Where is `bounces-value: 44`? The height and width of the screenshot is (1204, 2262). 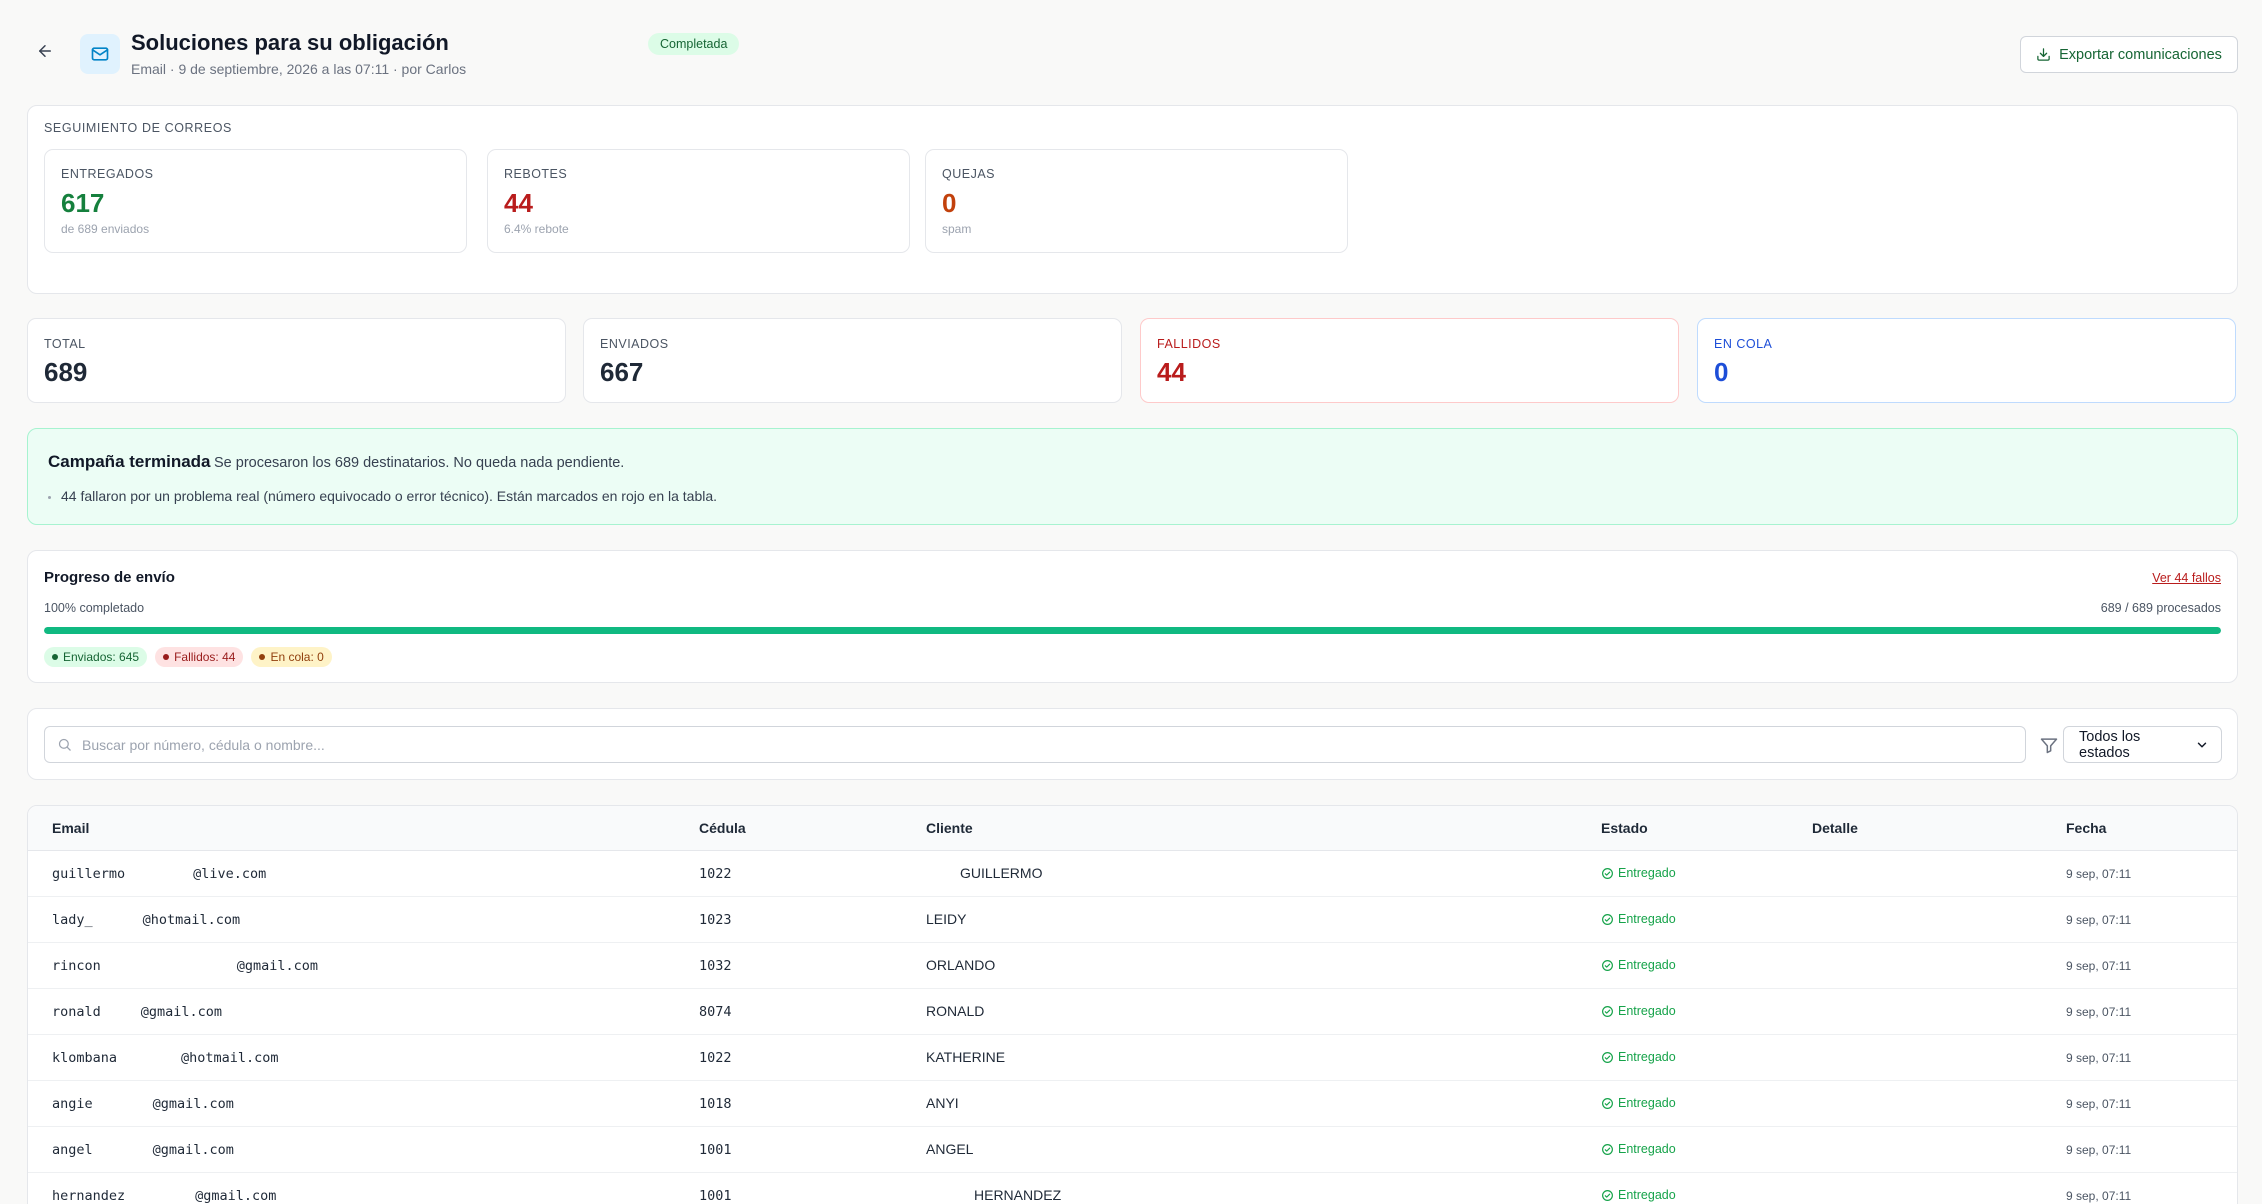 bounces-value: 44 is located at coordinates (518, 203).